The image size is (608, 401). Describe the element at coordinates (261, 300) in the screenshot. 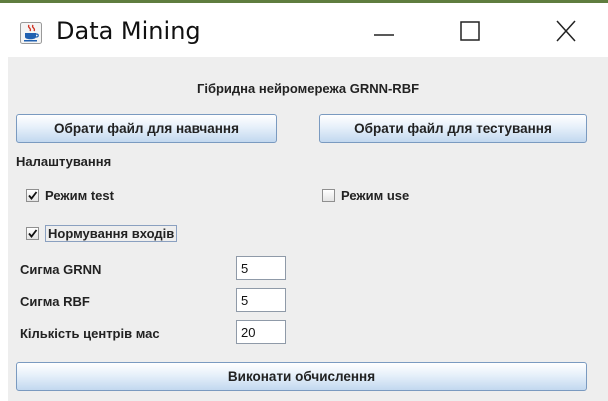

I see `sigma-rbf-input` at that location.